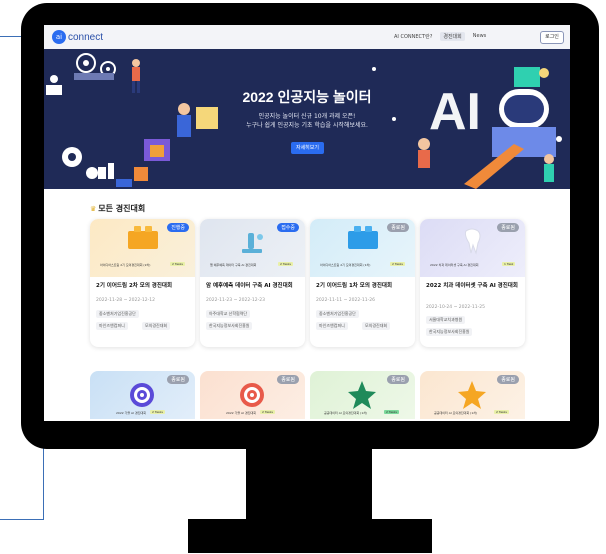 The height and width of the screenshot is (554, 606). Describe the element at coordinates (454, 265) in the screenshot. I see `thumb-caption: 2022 치과 데이터셋 구축 AI 경진대회` at that location.